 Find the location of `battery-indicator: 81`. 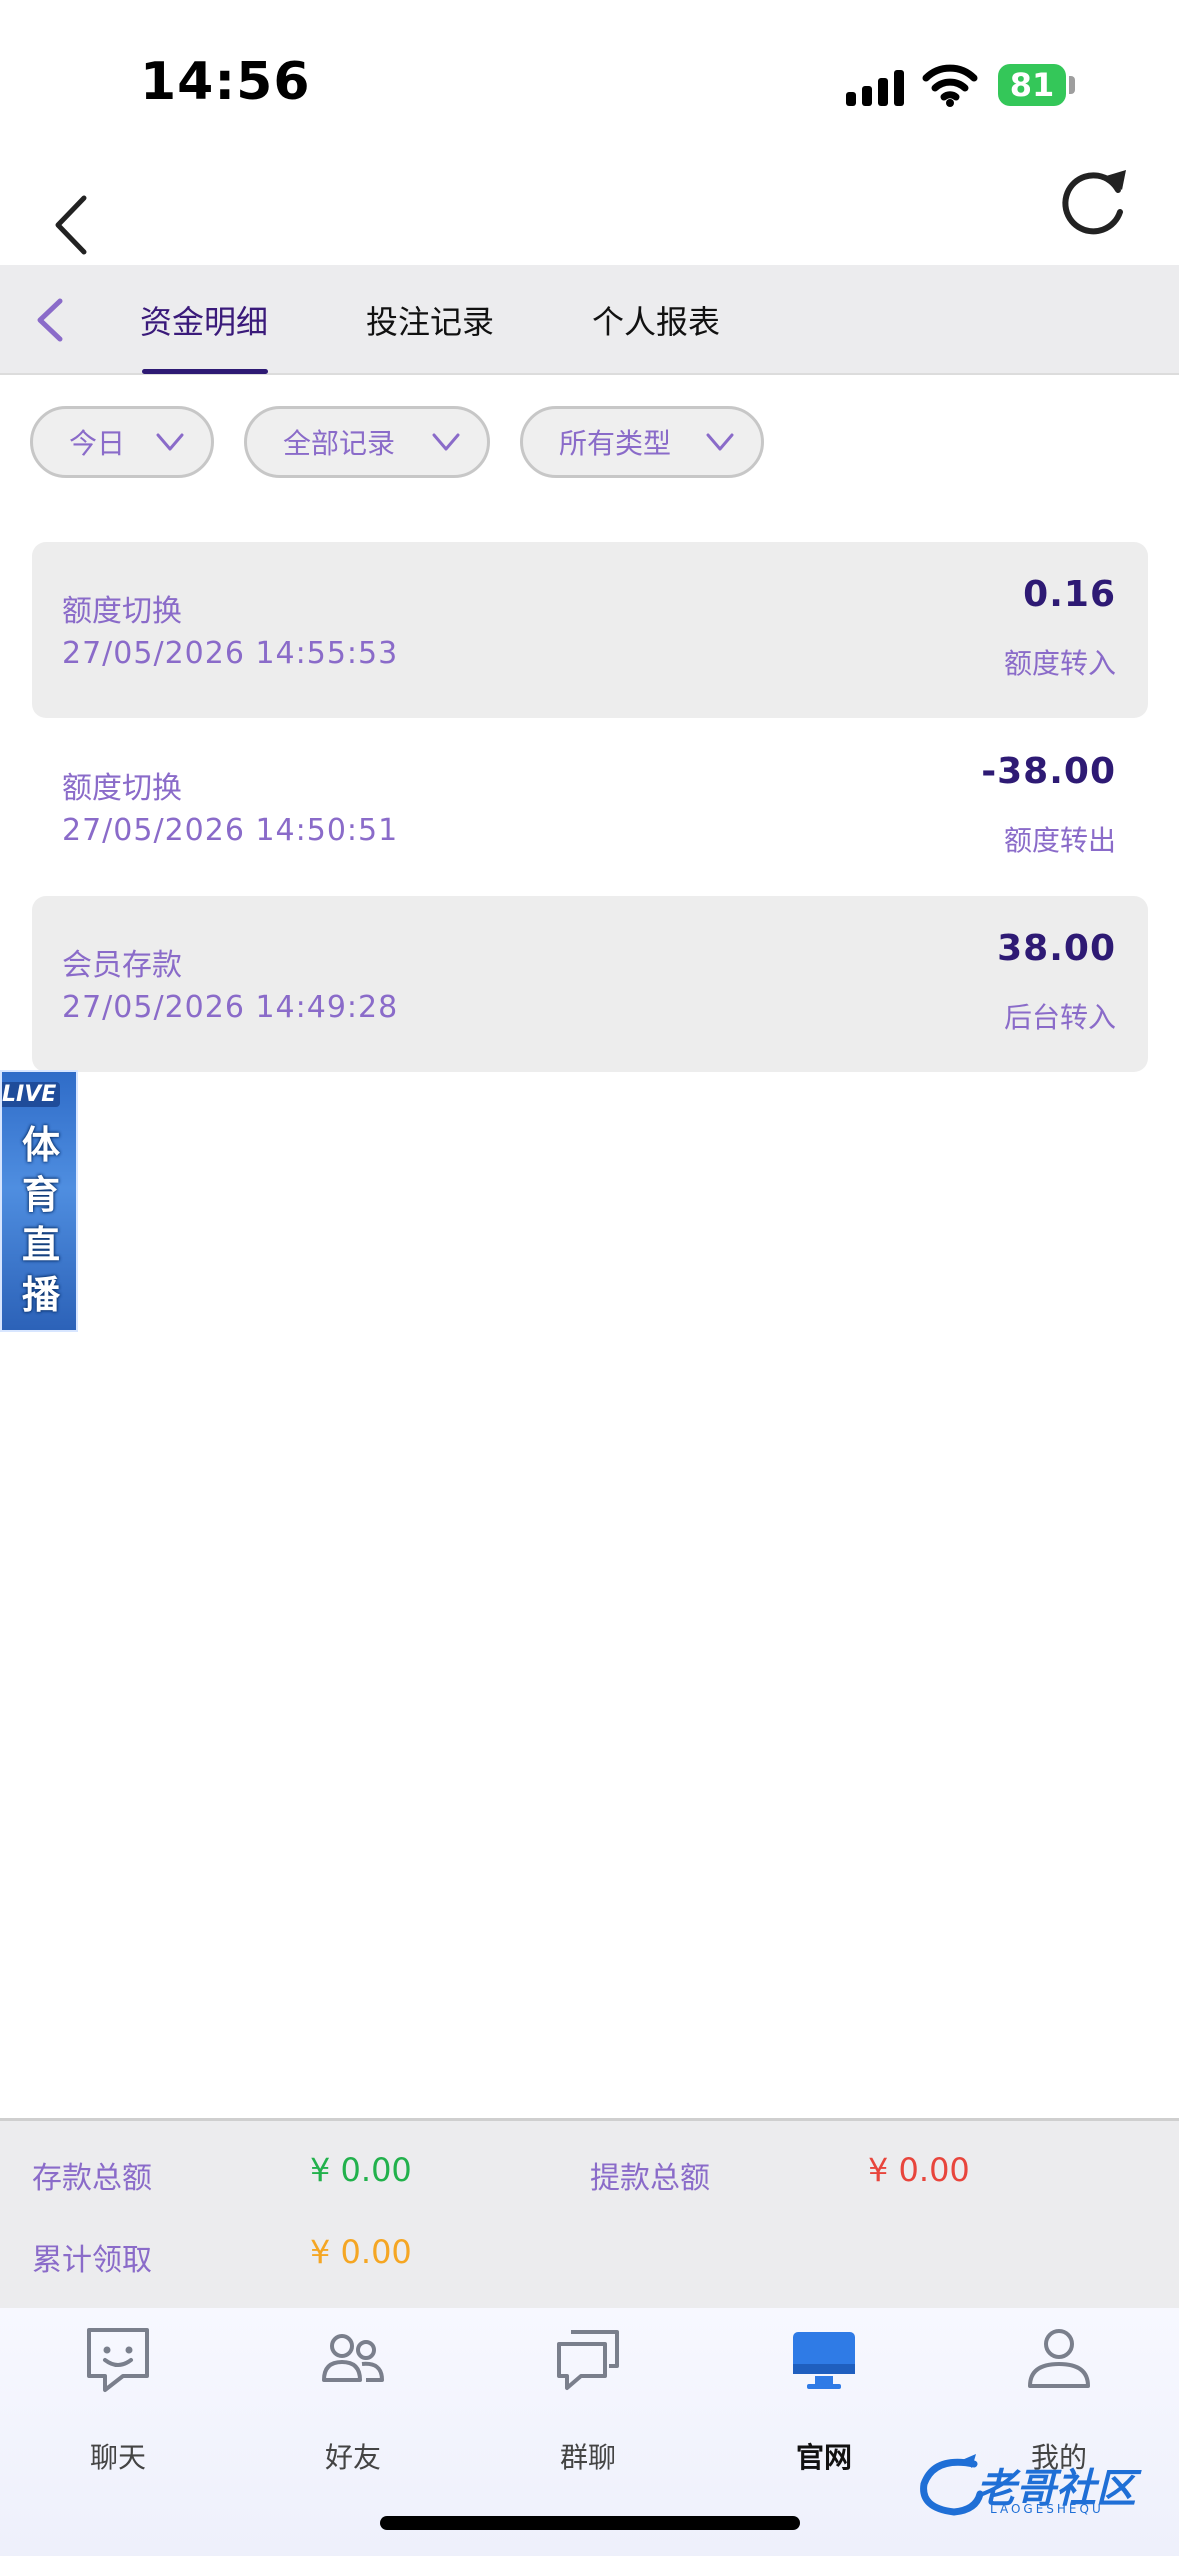

battery-indicator: 81 is located at coordinates (1032, 85).